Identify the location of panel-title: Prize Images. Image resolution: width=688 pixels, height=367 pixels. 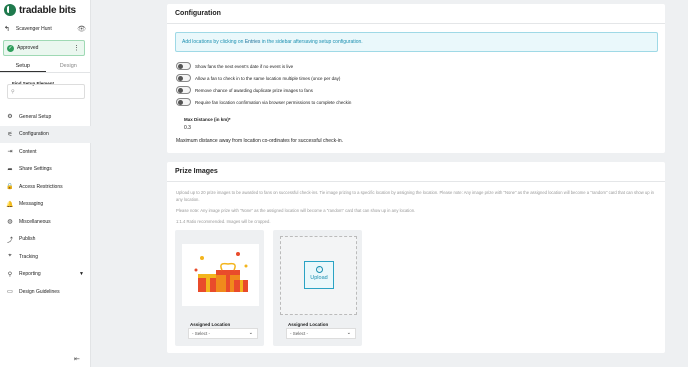
(416, 172).